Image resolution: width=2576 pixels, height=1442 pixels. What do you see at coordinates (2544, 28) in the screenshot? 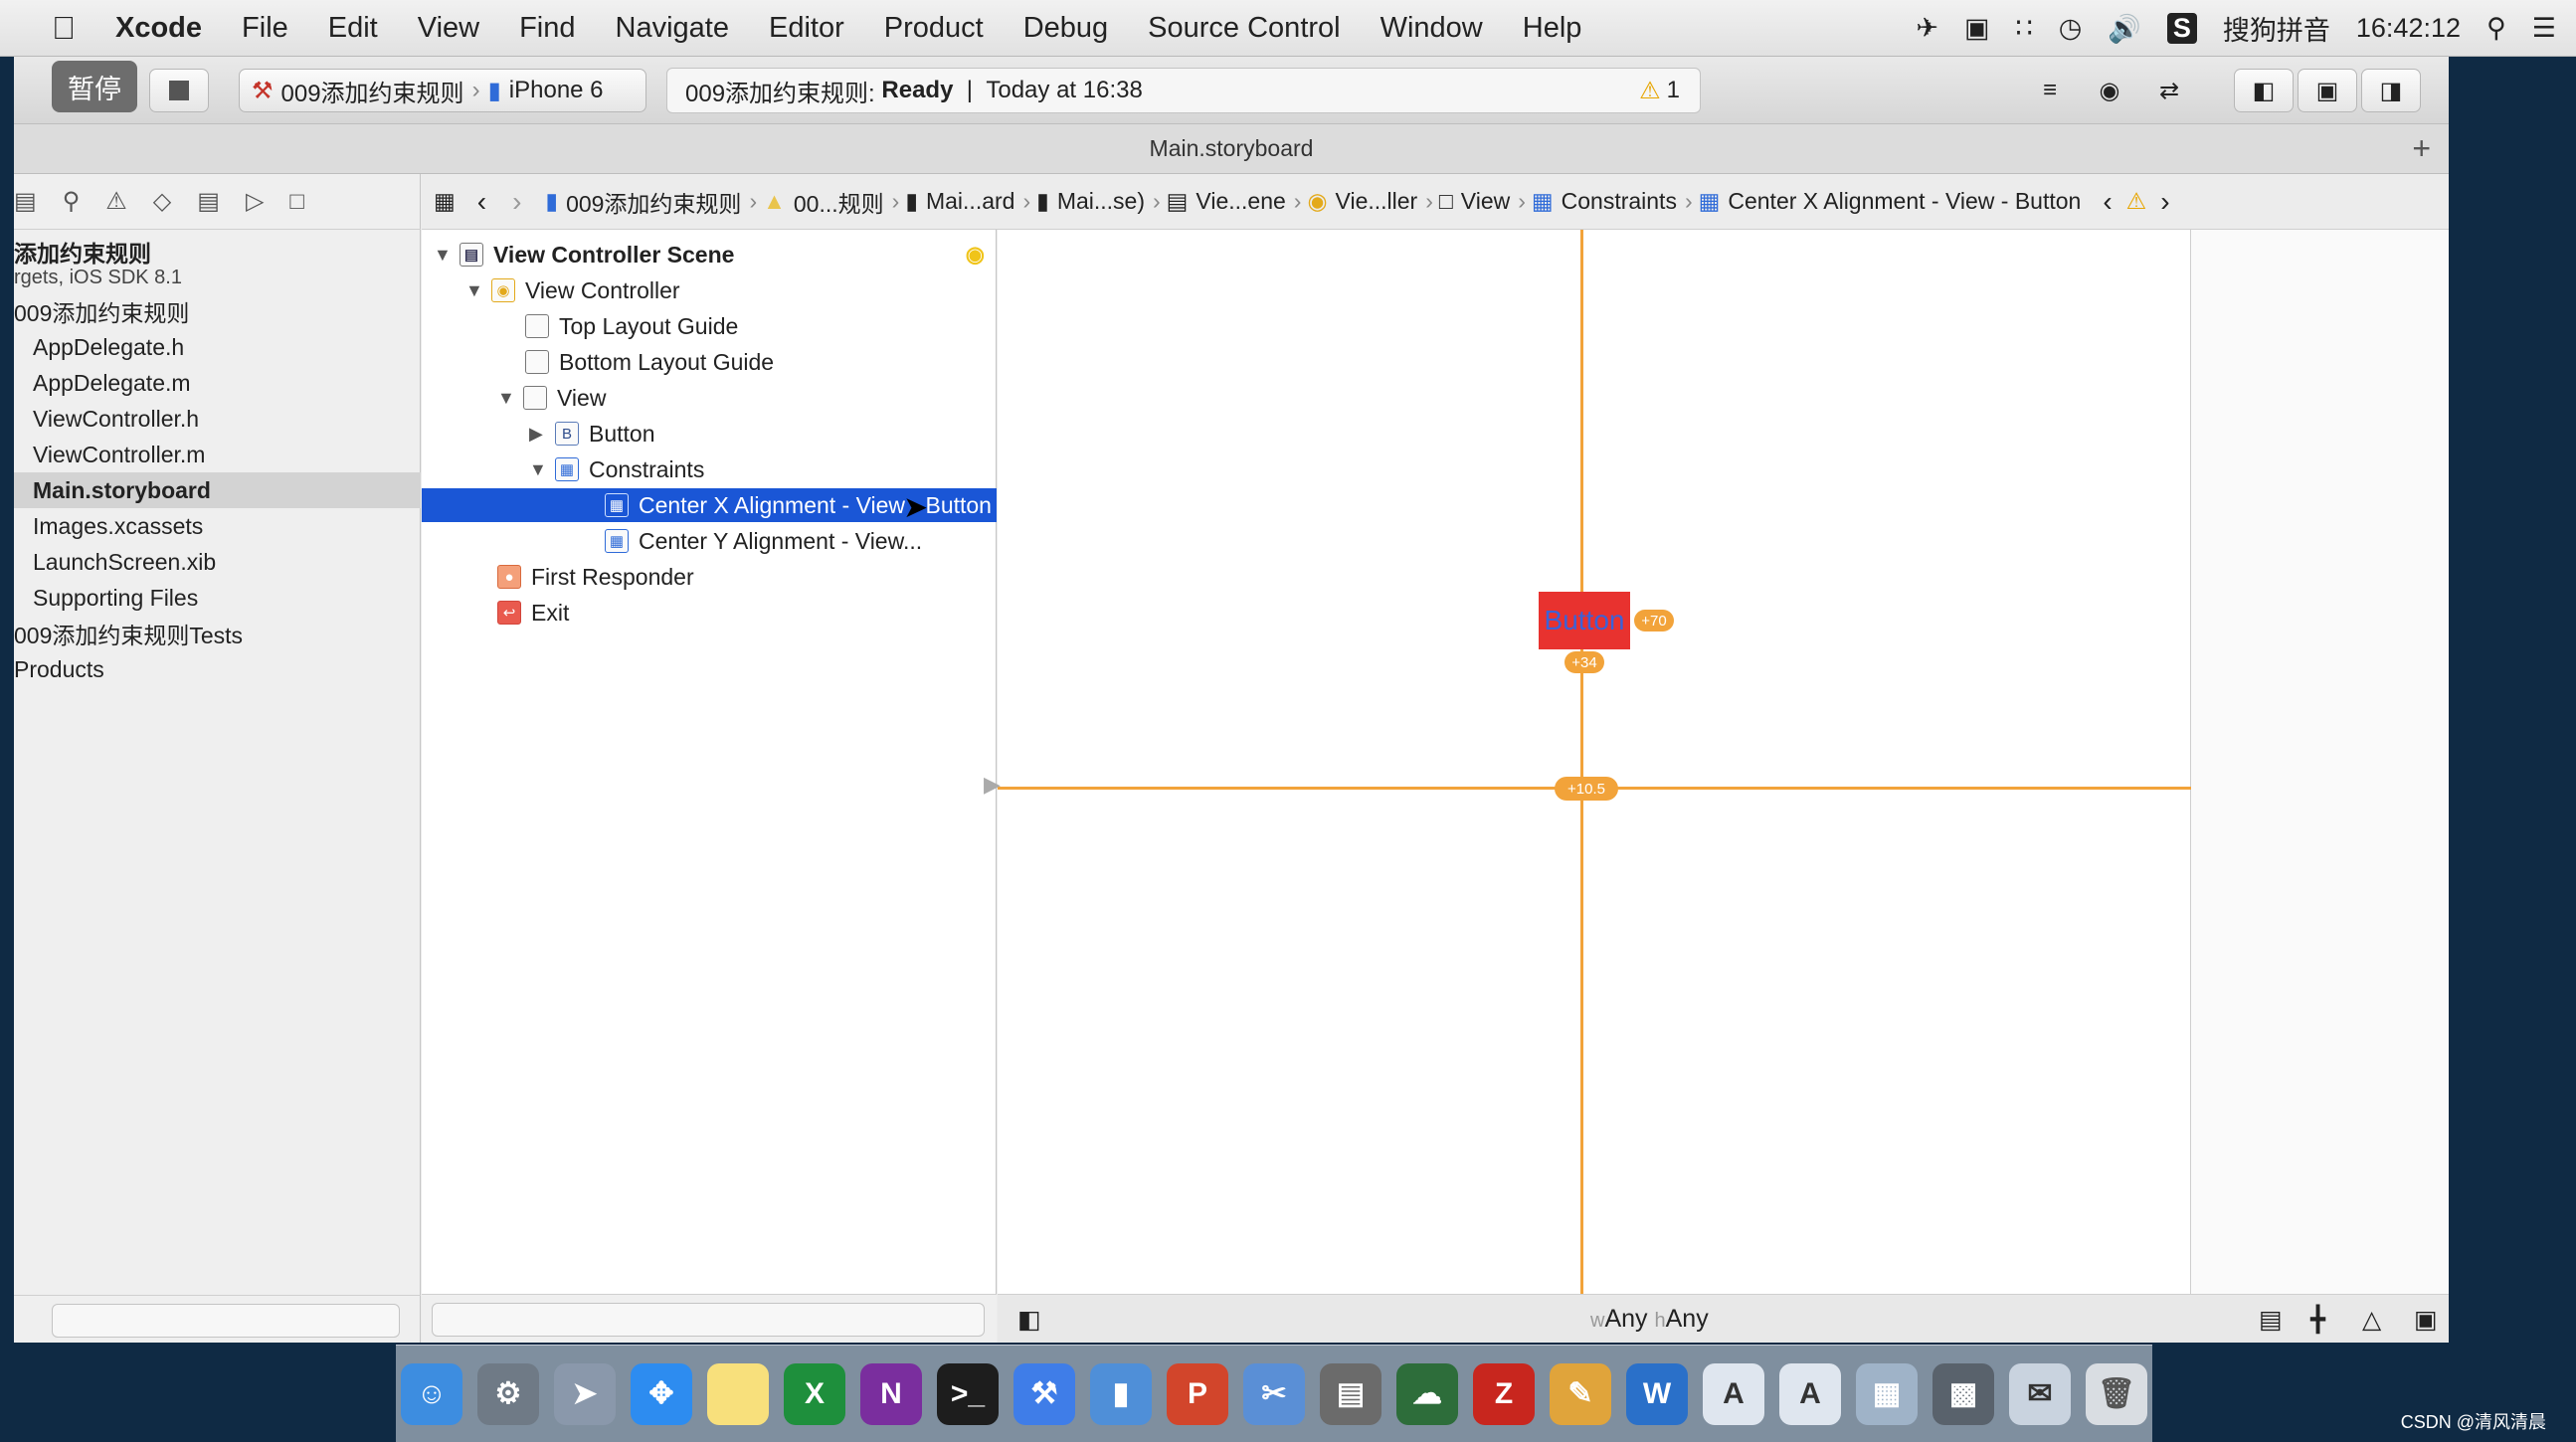
I see `notification-center-icon: ☰` at bounding box center [2544, 28].